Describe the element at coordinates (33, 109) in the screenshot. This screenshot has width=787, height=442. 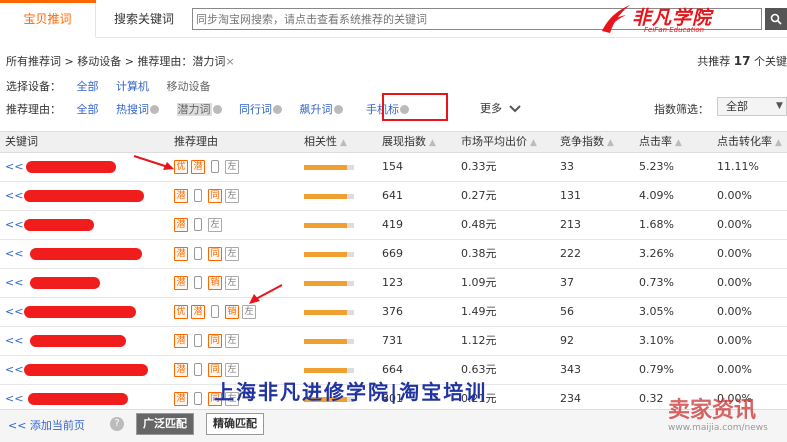
I see `reason-filter-label: 推荐理由：` at that location.